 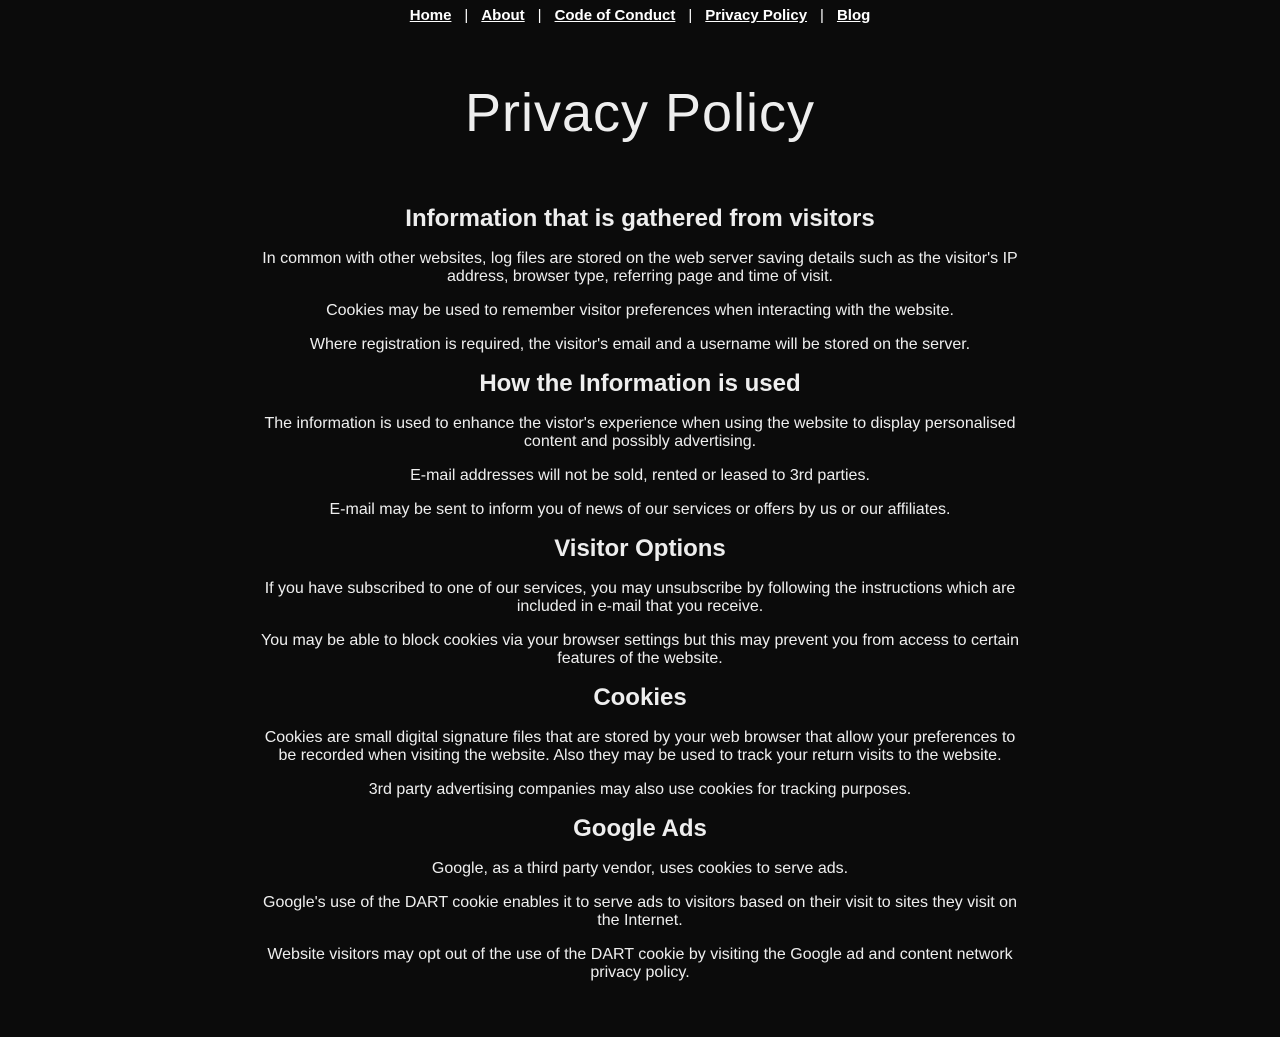 What do you see at coordinates (640, 548) in the screenshot?
I see `section-heading-visitor-options: Visitor Options` at bounding box center [640, 548].